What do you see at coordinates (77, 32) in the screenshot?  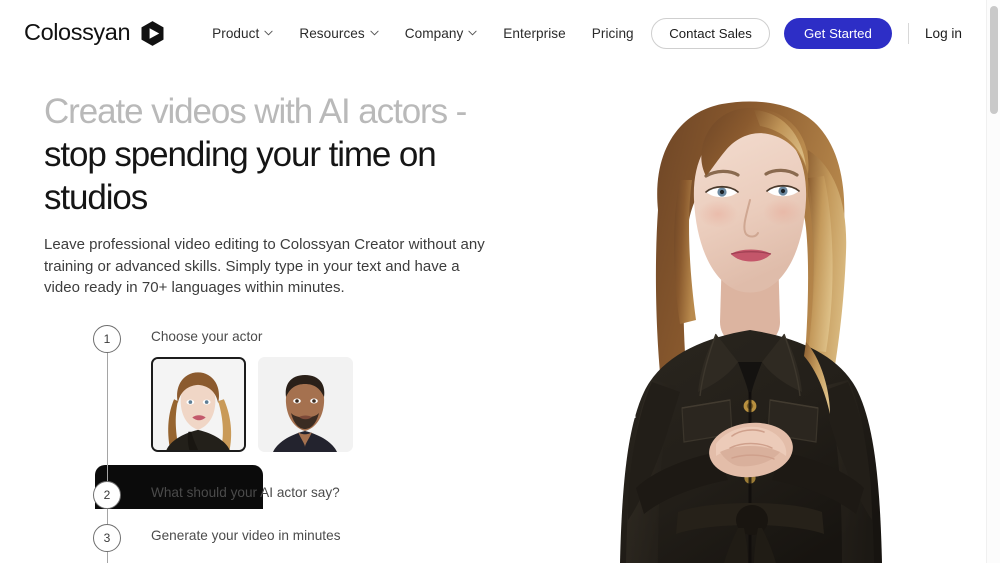 I see `brand-wordmark: Colossyan` at bounding box center [77, 32].